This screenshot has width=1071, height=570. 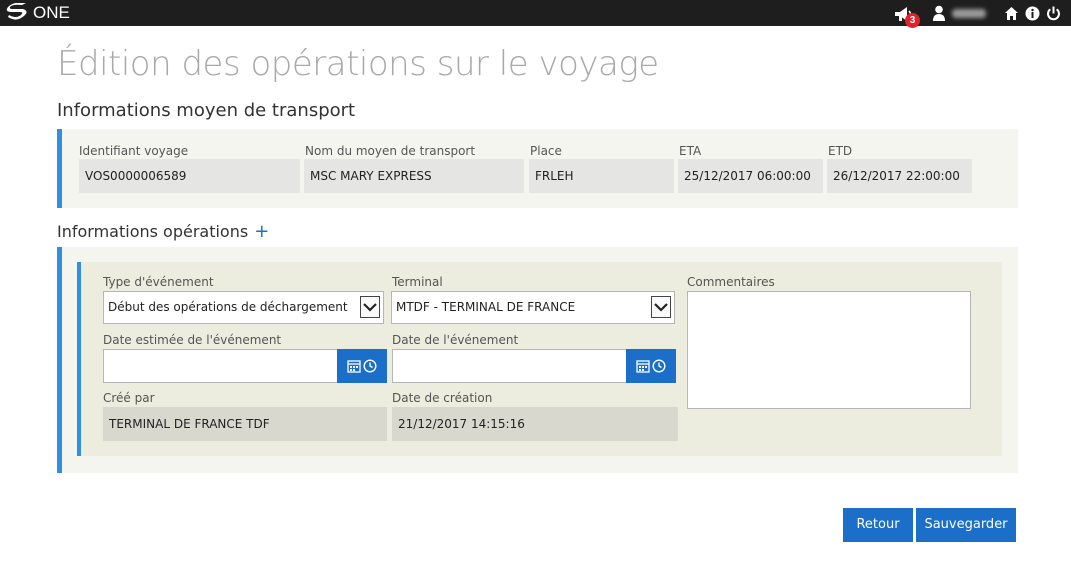 I want to click on created-by-value: TERMINAL DE FRANCE TDF, so click(x=245, y=424).